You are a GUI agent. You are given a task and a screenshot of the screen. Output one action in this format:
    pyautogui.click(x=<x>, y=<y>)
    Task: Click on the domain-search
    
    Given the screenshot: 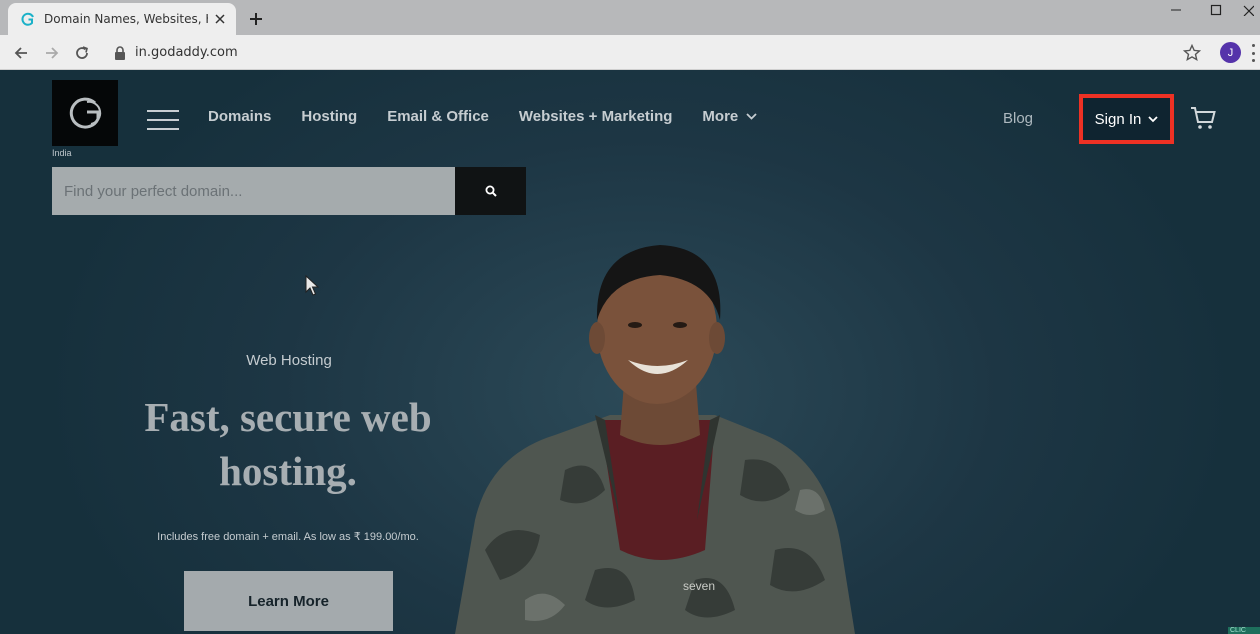 What is the action you would take?
    pyautogui.click(x=289, y=191)
    